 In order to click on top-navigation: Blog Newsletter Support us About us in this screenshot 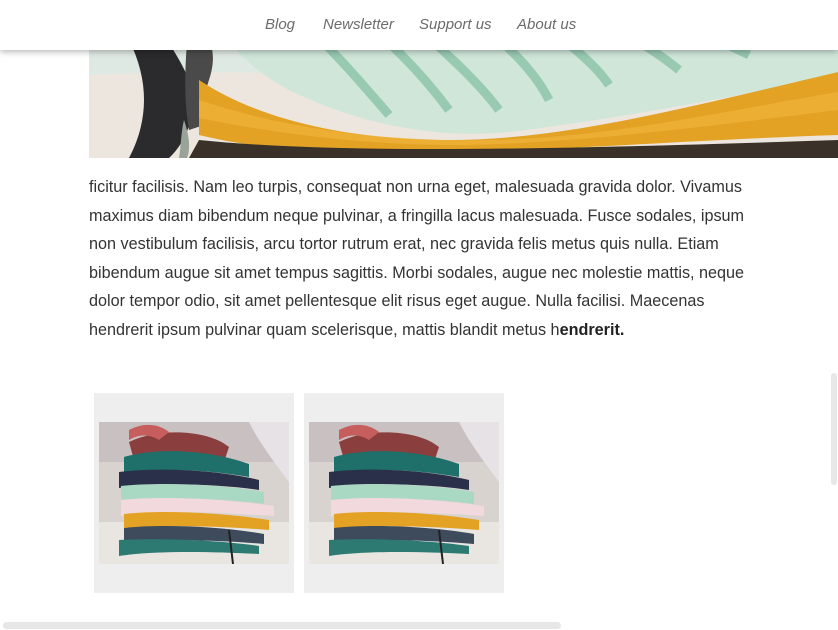, I will do `click(419, 25)`.